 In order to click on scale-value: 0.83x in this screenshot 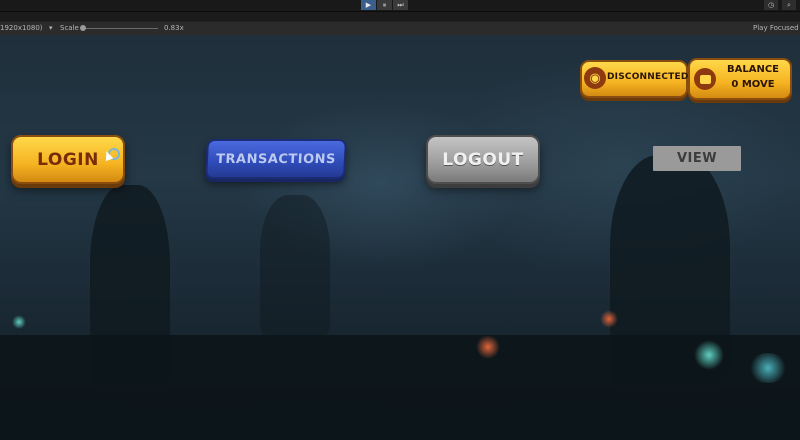, I will do `click(174, 28)`.